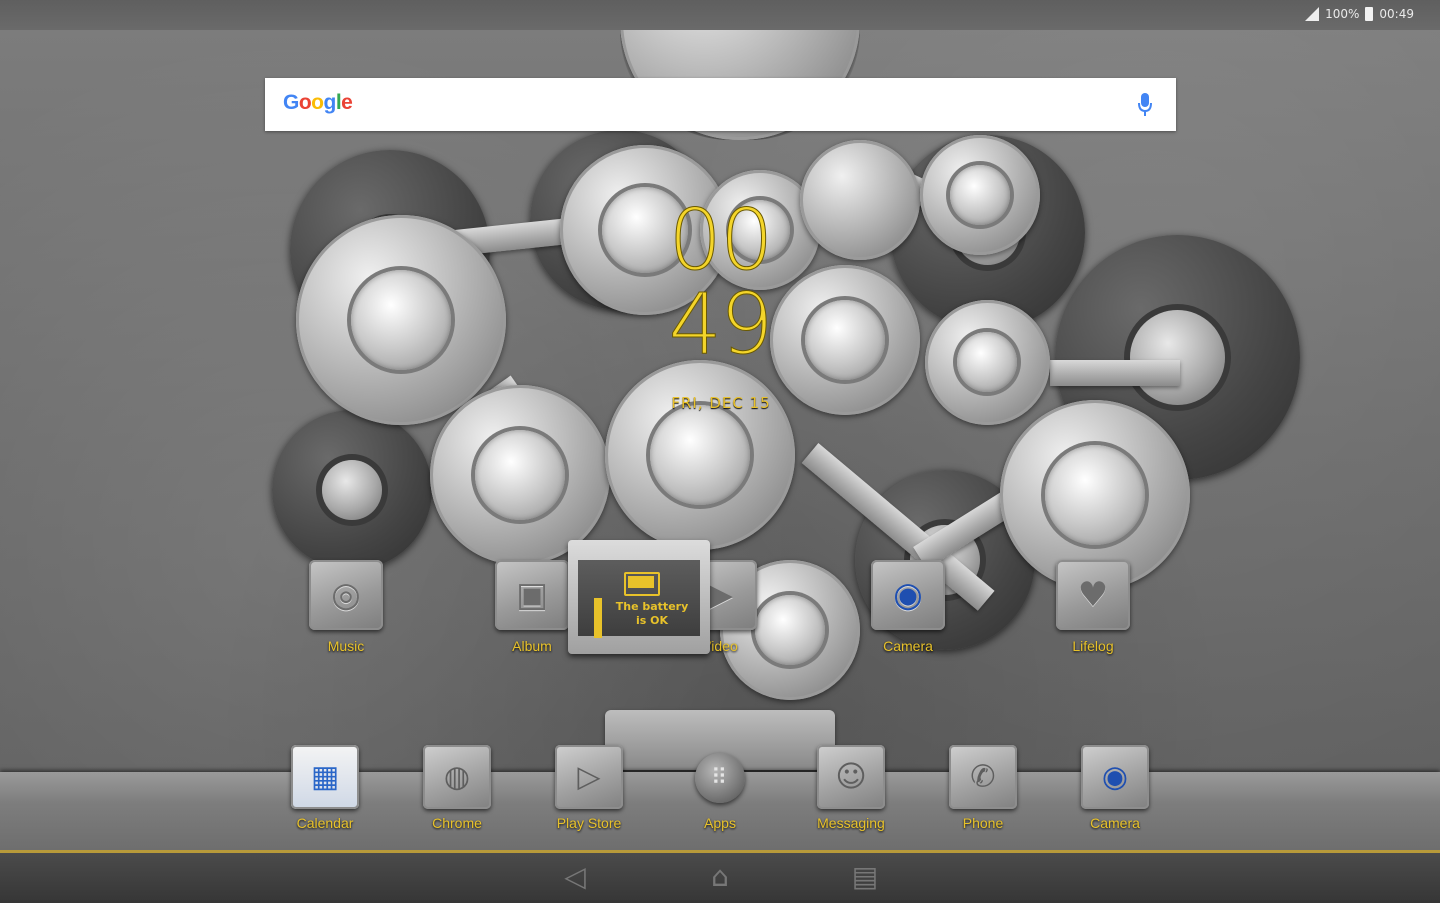  What do you see at coordinates (1342, 14) in the screenshot?
I see `battery-percent: 100%` at bounding box center [1342, 14].